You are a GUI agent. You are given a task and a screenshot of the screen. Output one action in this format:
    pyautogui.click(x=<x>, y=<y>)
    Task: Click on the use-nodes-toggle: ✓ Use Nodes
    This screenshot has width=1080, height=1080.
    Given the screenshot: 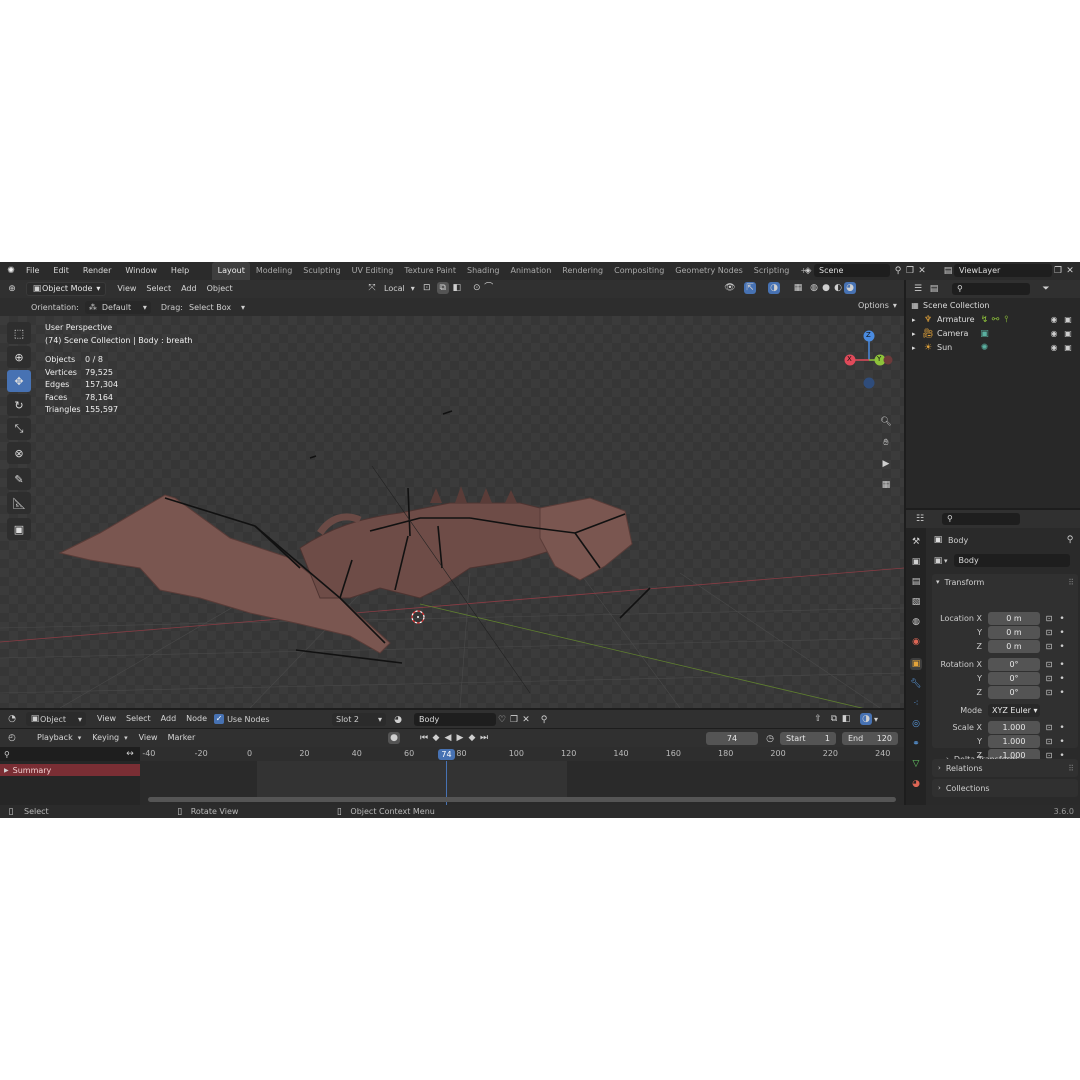 What is the action you would take?
    pyautogui.click(x=242, y=719)
    